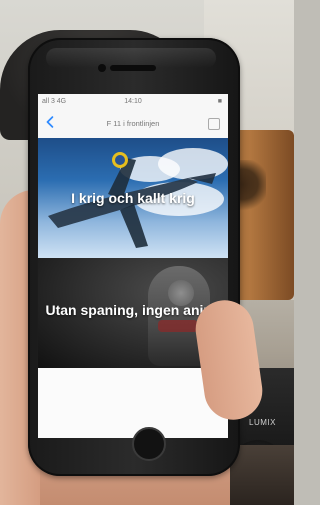 Image resolution: width=320 pixels, height=505 pixels. I want to click on earpiece-speaker, so click(133, 68).